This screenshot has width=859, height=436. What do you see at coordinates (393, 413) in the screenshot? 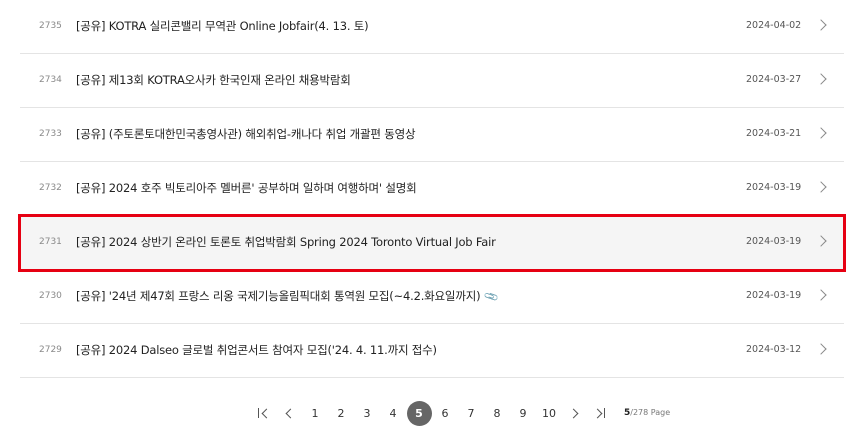
I see `page-link: 4` at bounding box center [393, 413].